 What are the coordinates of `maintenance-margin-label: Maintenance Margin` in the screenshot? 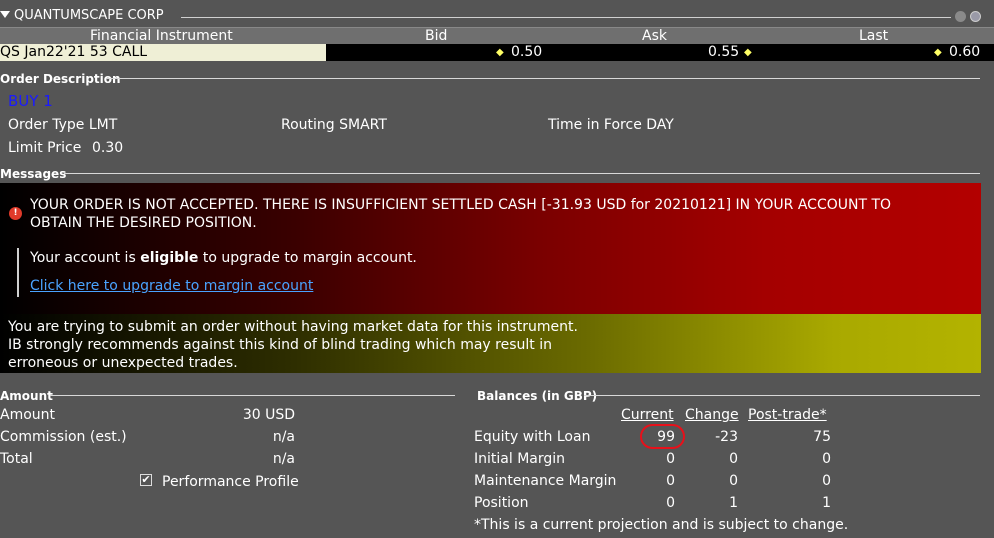 It's located at (545, 481).